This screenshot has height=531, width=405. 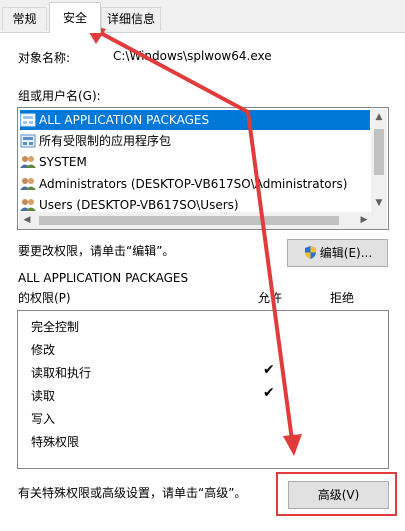 I want to click on tab-security: 安全, so click(x=75, y=17).